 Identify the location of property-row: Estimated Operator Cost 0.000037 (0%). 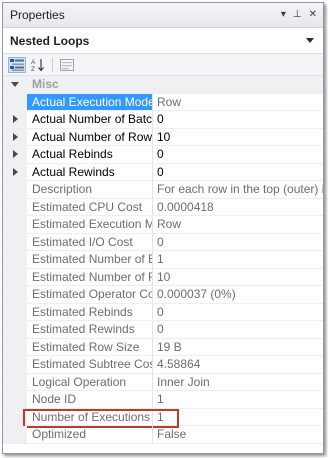
(163, 295).